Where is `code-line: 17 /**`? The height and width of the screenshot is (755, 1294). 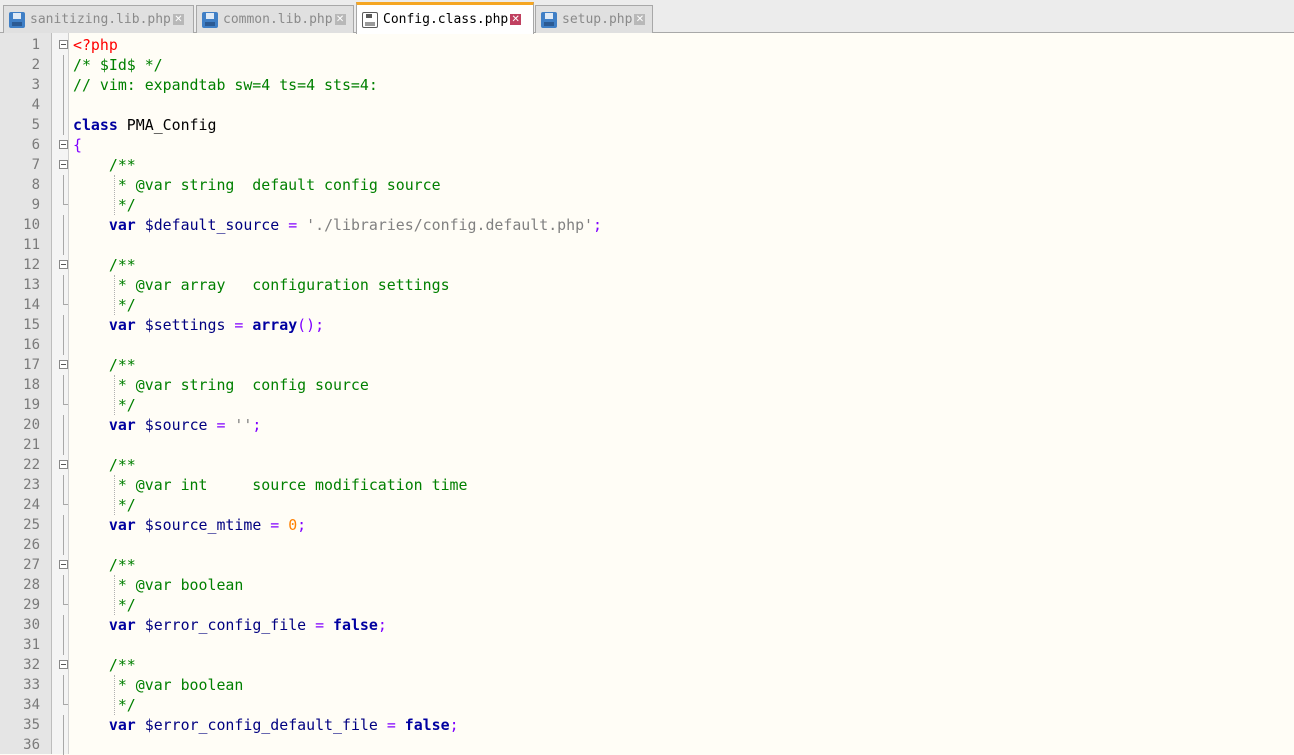
code-line: 17 /** is located at coordinates (647, 365).